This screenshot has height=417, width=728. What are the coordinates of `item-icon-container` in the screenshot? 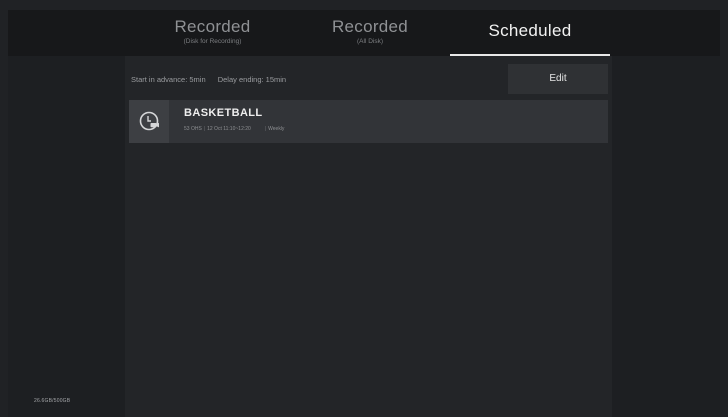 It's located at (149, 121).